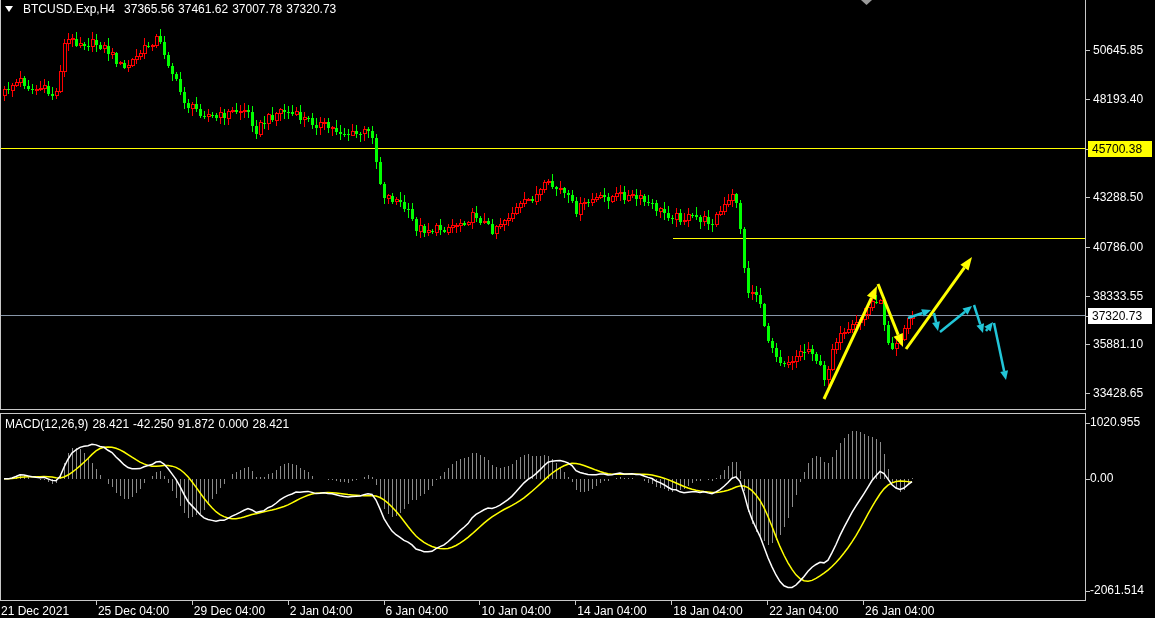  I want to click on indicator-scale-label: 1020.955, so click(1115, 422).